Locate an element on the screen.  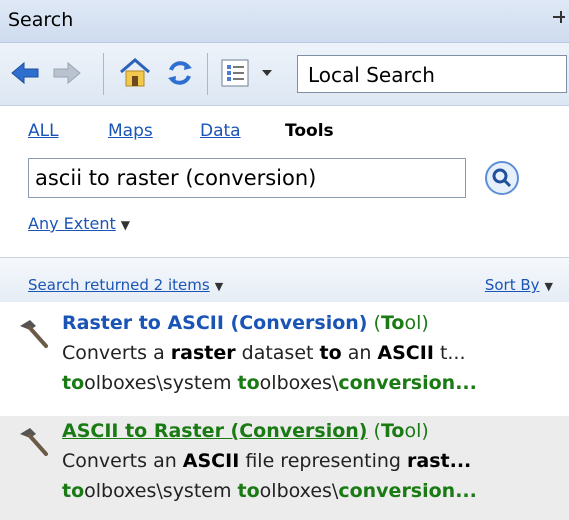
search-input: ascii to raster (conversion) is located at coordinates (247, 178).